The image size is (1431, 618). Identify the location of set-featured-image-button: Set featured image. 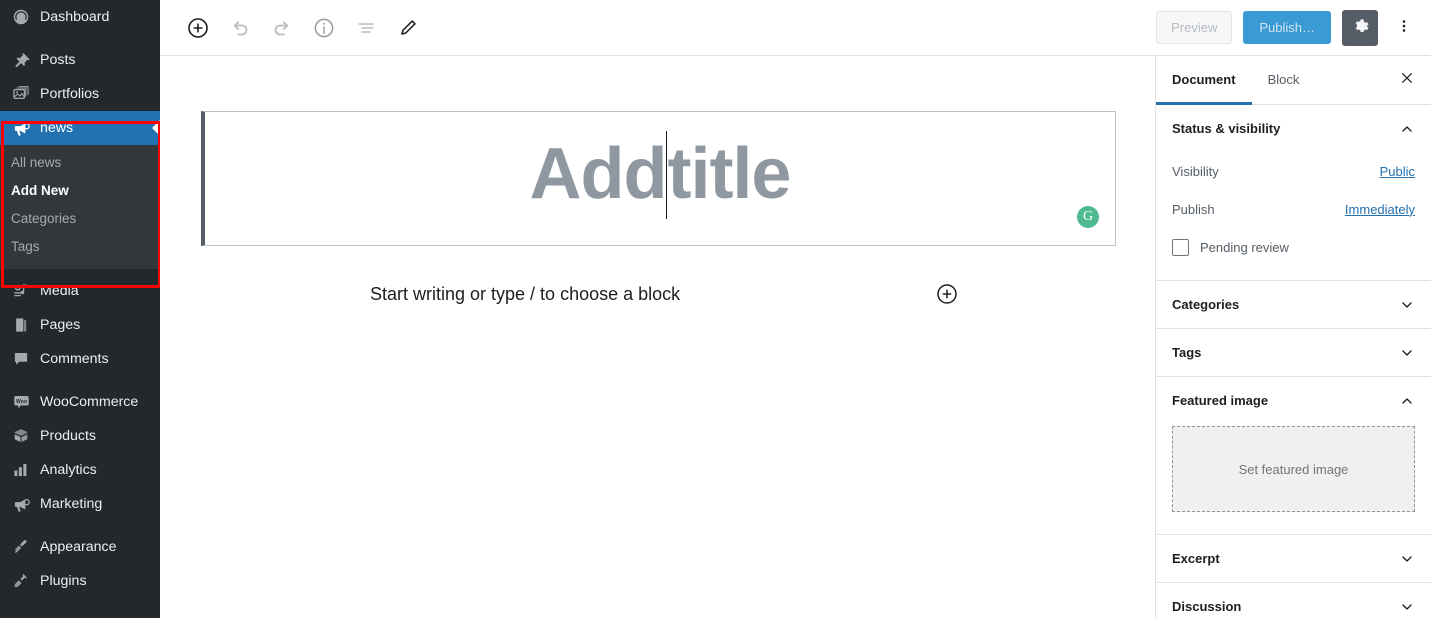
(1293, 469).